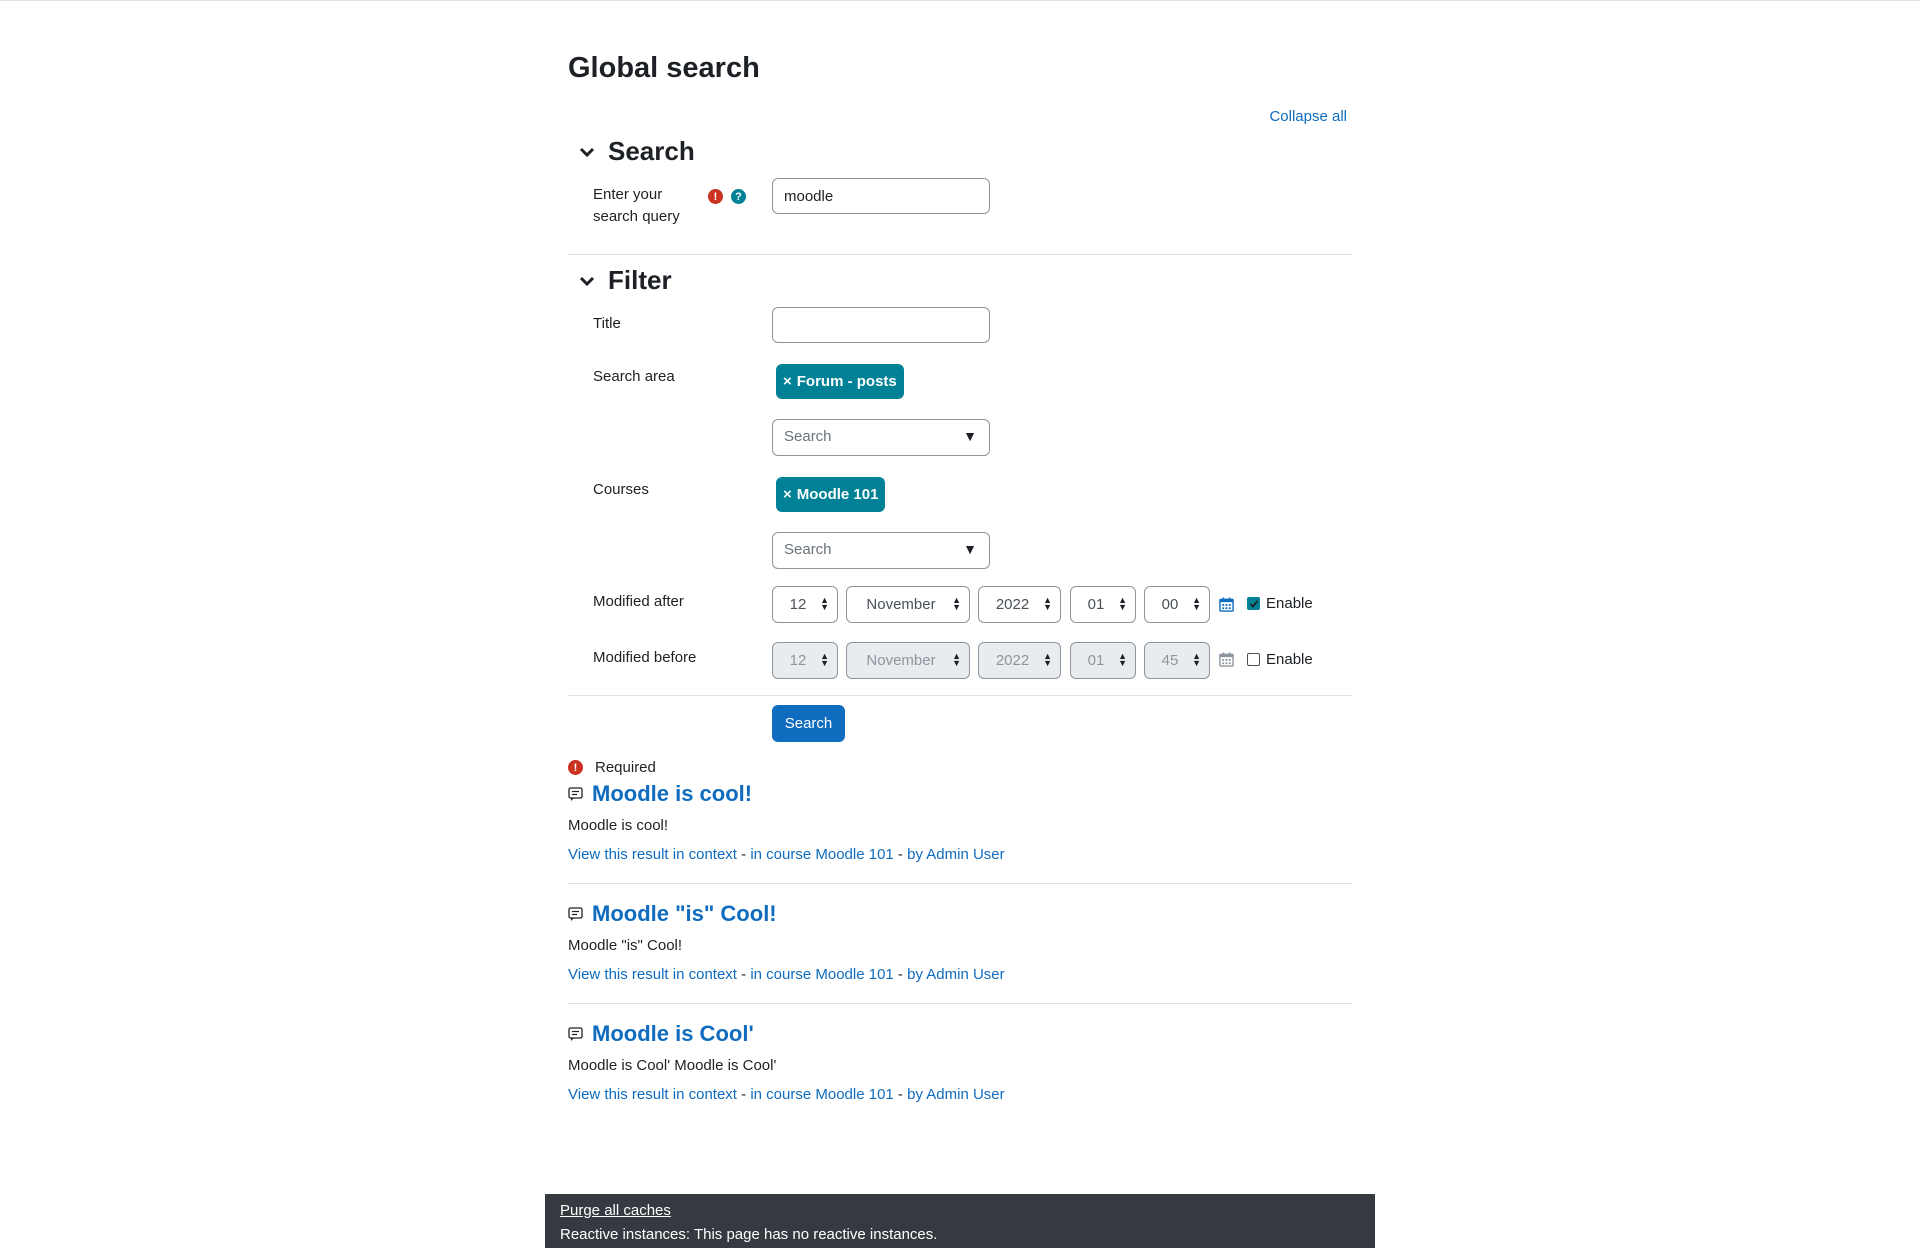 The image size is (1920, 1248). I want to click on filter-section-heading: Filter, so click(640, 280).